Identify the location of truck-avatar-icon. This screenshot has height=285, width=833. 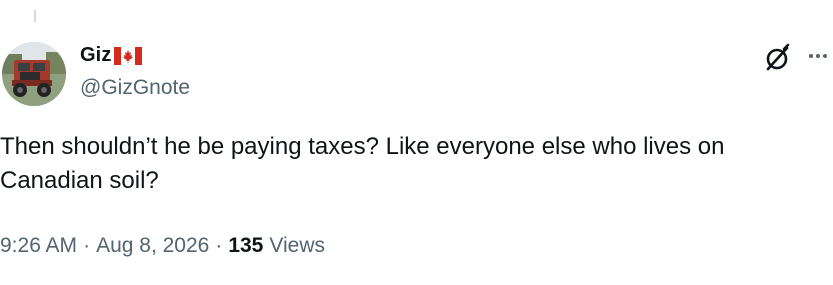
(34, 74).